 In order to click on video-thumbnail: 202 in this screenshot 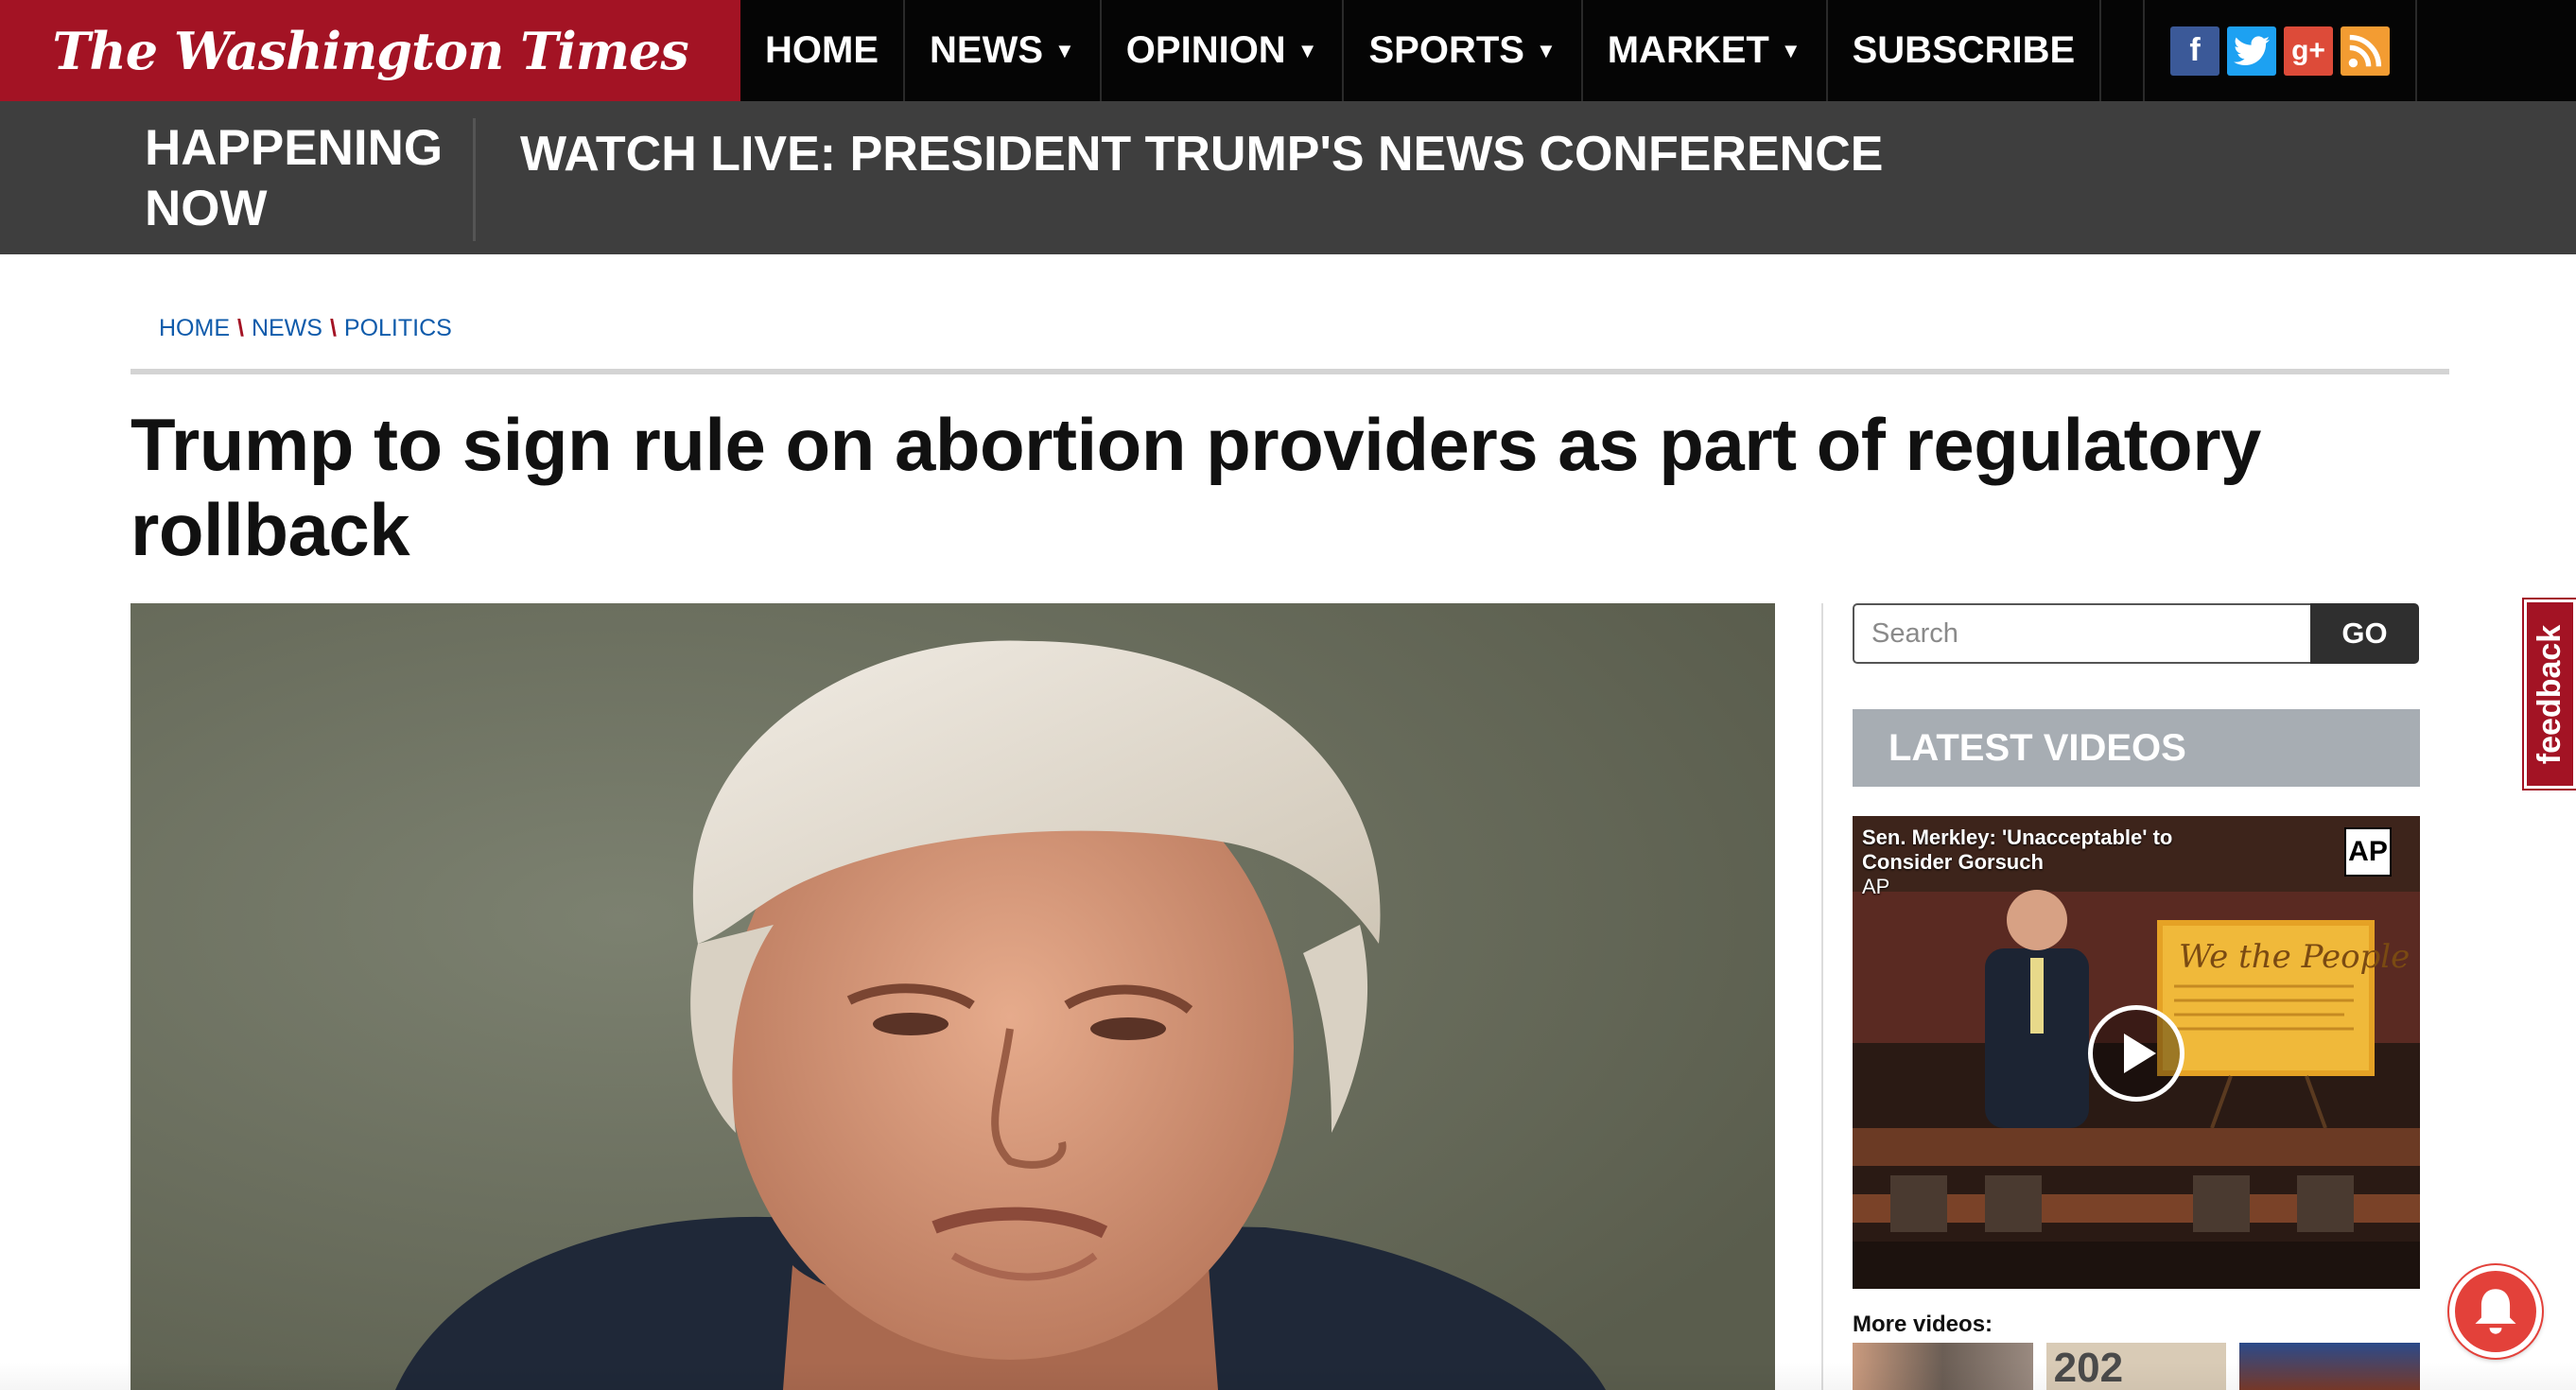, I will do `click(2136, 1366)`.